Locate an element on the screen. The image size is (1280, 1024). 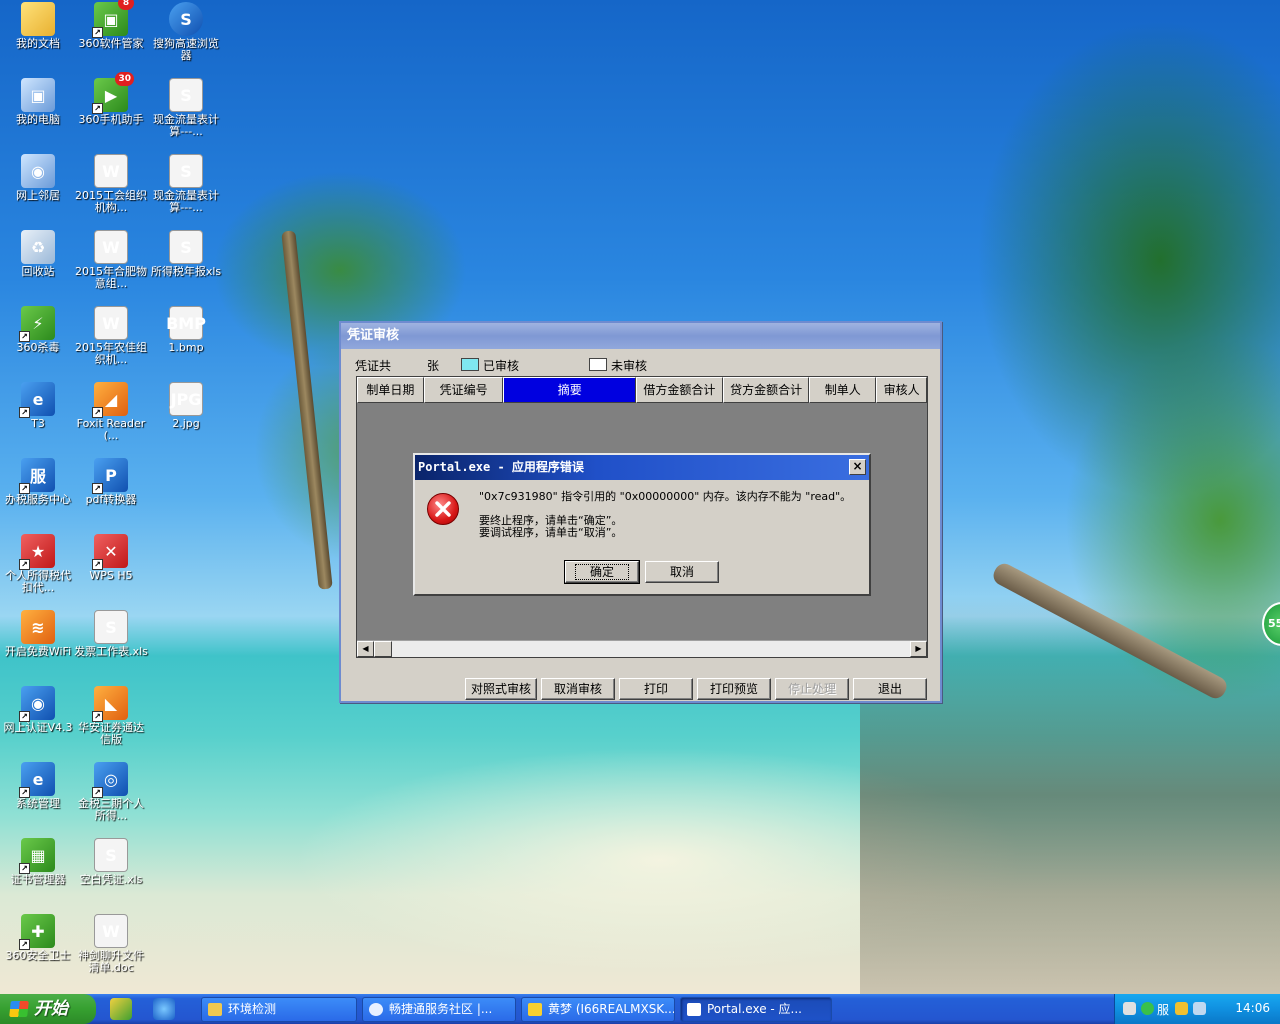
desktop-icon-tax-service: 服 ↗ 办税服务中心 is located at coordinates (38, 482).